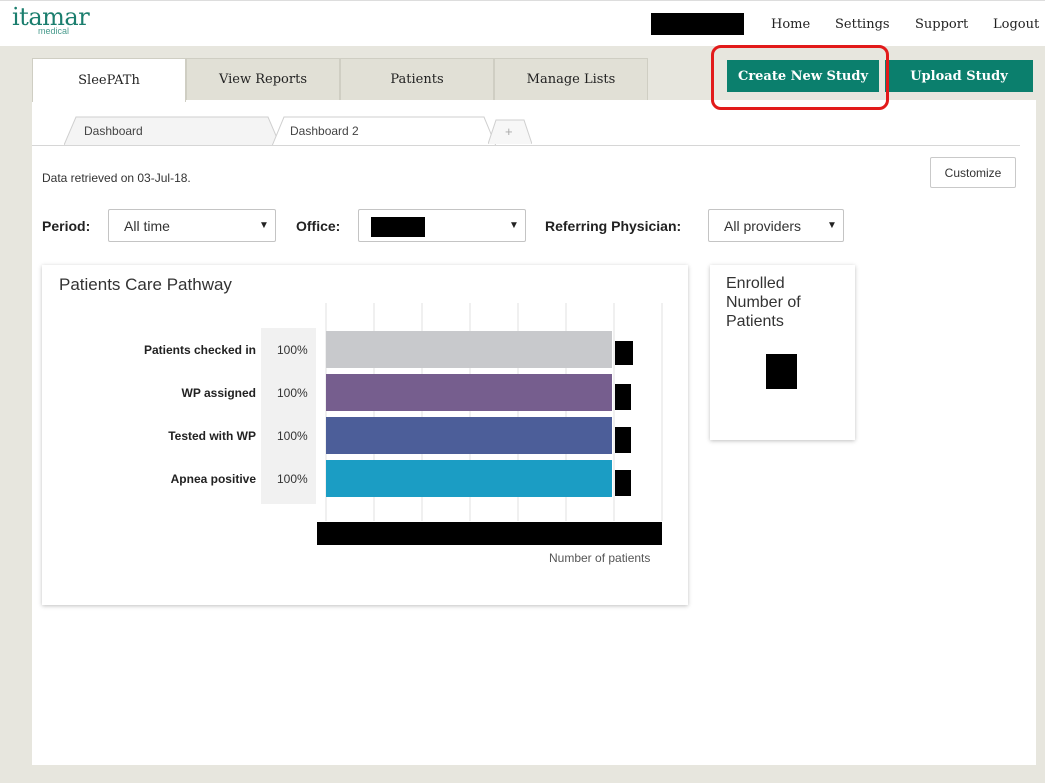 Image resolution: width=1045 pixels, height=783 pixels. I want to click on bar-label: Tested with WP, so click(212, 436).